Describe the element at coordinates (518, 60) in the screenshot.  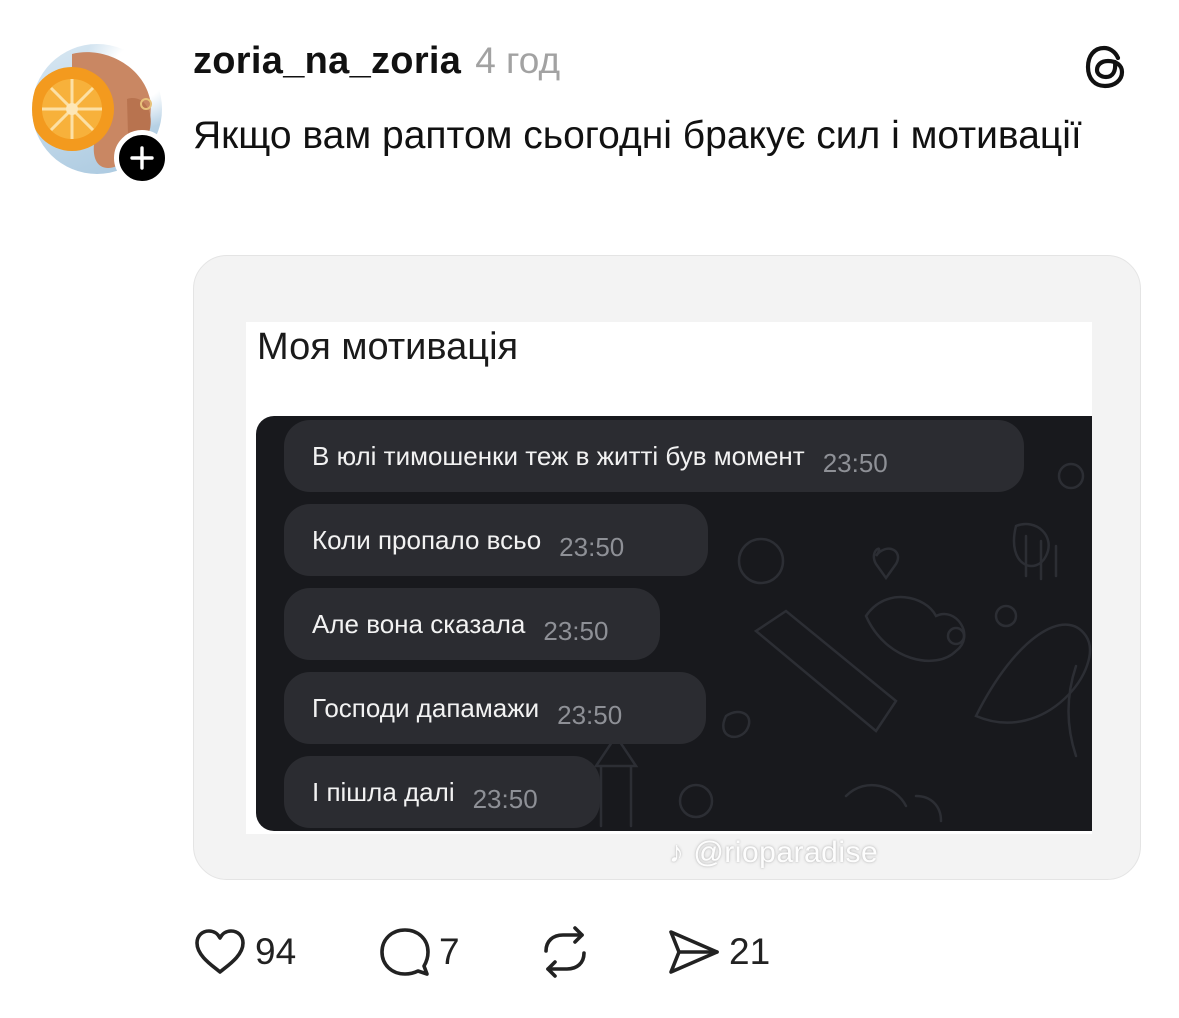
I see `post-time: 4 год` at that location.